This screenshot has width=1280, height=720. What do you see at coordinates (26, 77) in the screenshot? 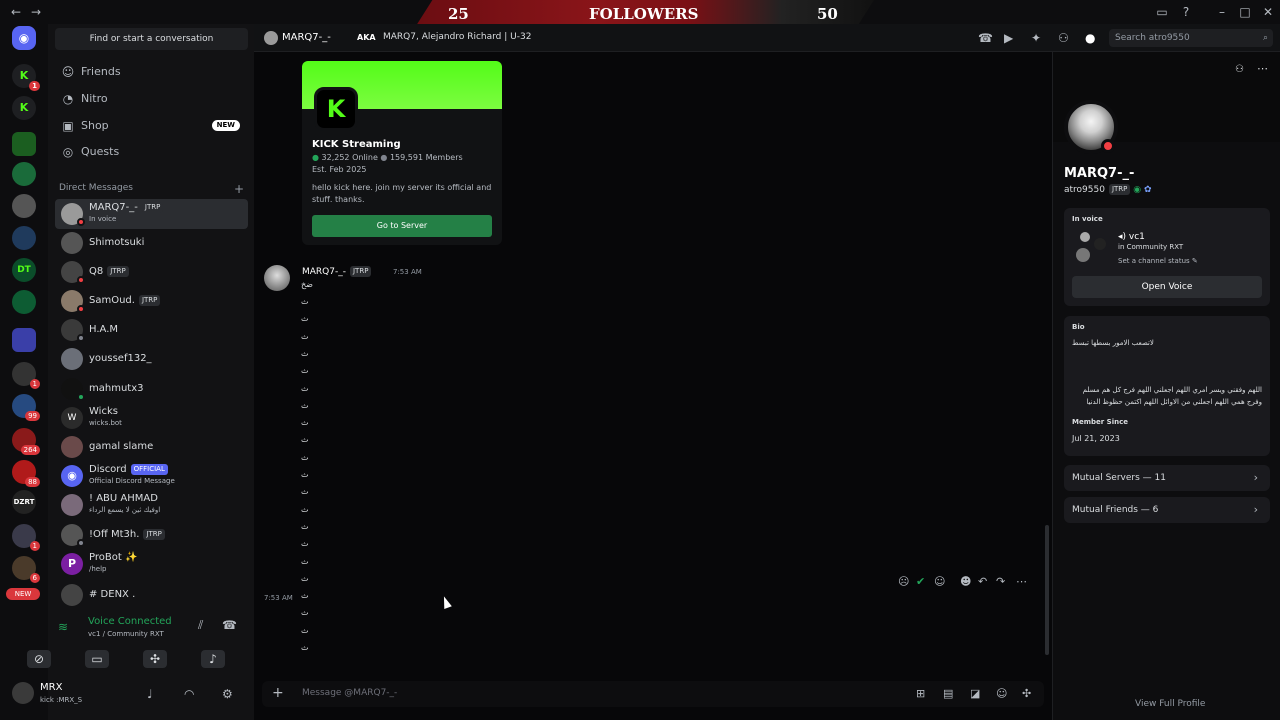
I see `server-kick-1: K1` at bounding box center [26, 77].